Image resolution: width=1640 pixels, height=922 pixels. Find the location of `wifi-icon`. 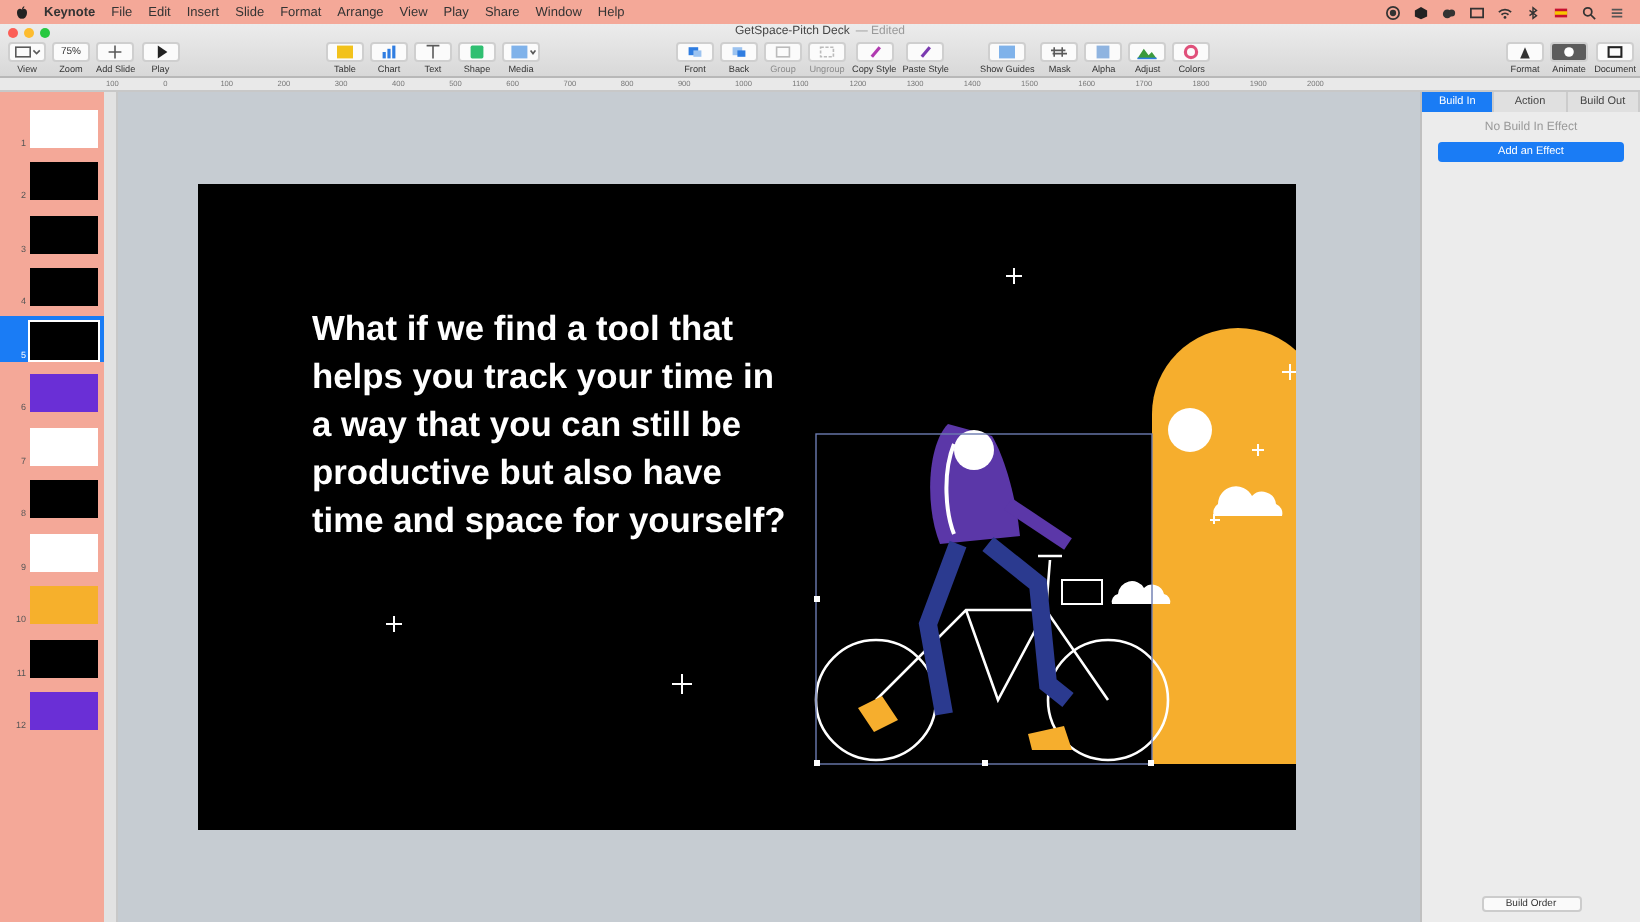

wifi-icon is located at coordinates (1505, 12).